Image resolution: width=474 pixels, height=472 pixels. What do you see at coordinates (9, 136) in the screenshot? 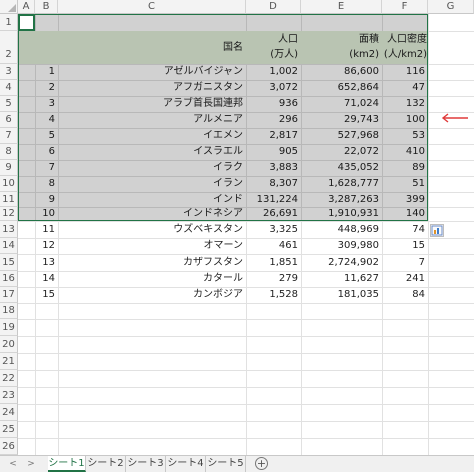
I see `row-header: 7` at bounding box center [9, 136].